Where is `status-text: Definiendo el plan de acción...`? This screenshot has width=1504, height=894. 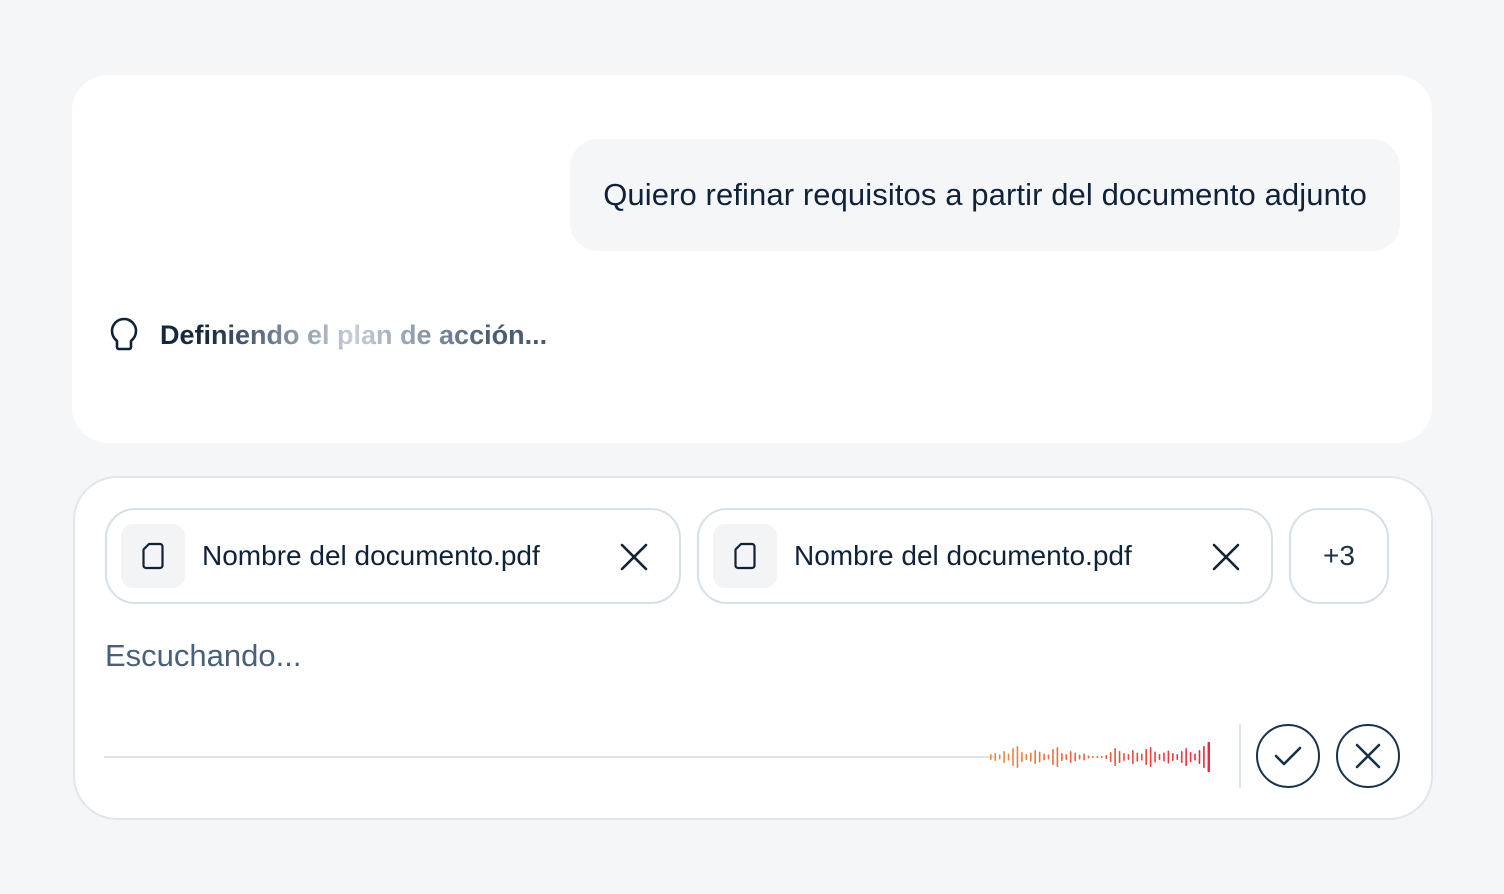
status-text: Definiendo el plan de acción... is located at coordinates (354, 334).